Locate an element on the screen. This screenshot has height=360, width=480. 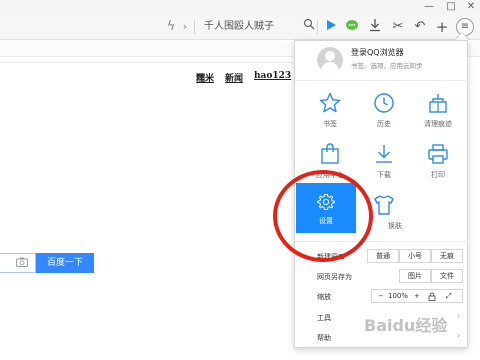
zoom-in-button: + is located at coordinates (417, 296).